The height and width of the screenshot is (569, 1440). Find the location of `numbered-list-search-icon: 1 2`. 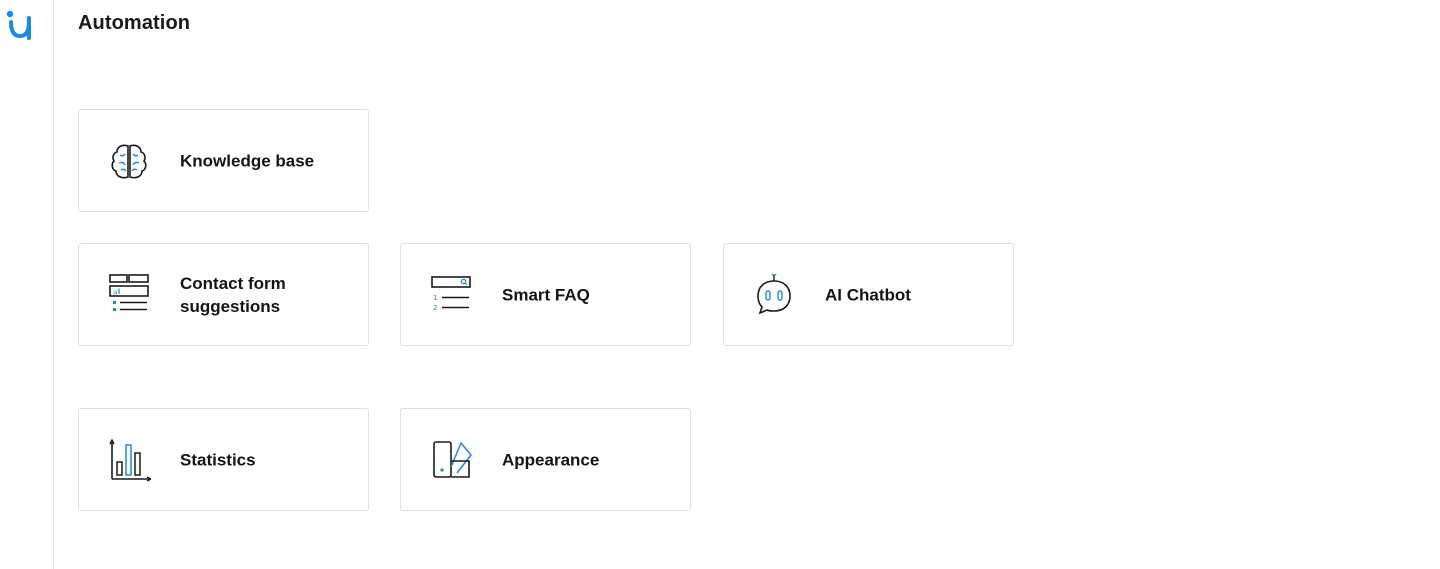

numbered-list-search-icon: 1 2 is located at coordinates (451, 294).